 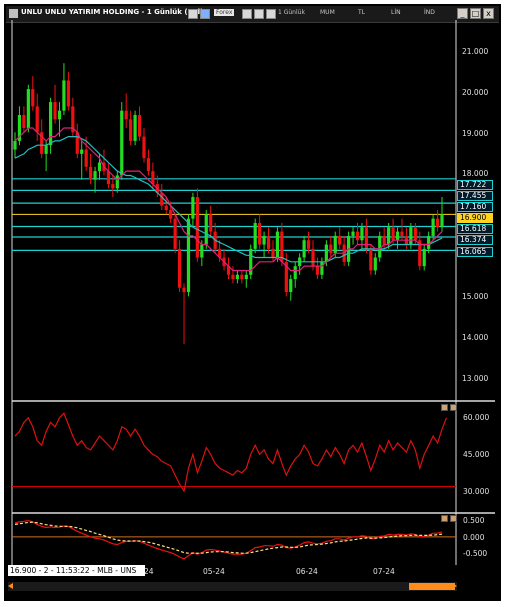 What do you see at coordinates (475, 553) in the screenshot?
I see `macd-tick: -0.500` at bounding box center [475, 553].